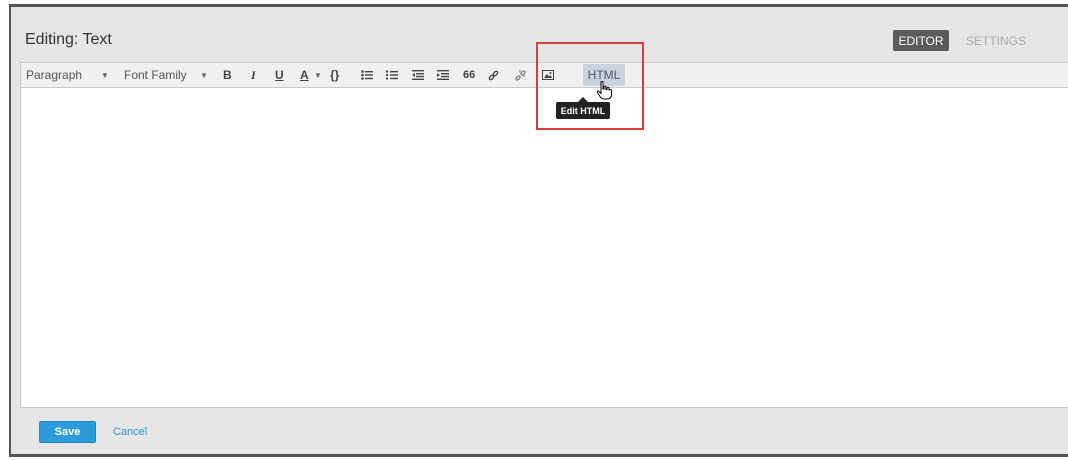 The height and width of the screenshot is (461, 1068). Describe the element at coordinates (318, 75) in the screenshot. I see `text-color-caret-icon: ▼` at that location.